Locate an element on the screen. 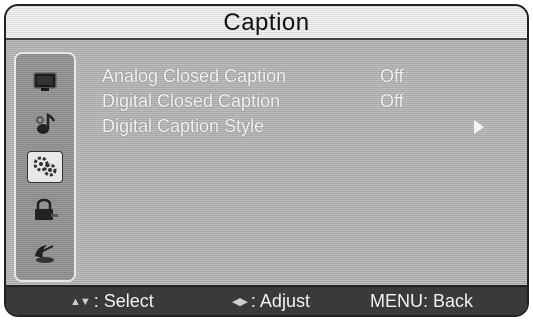 Image resolution: width=533 pixels, height=321 pixels. menu-title: Caption is located at coordinates (266, 22).